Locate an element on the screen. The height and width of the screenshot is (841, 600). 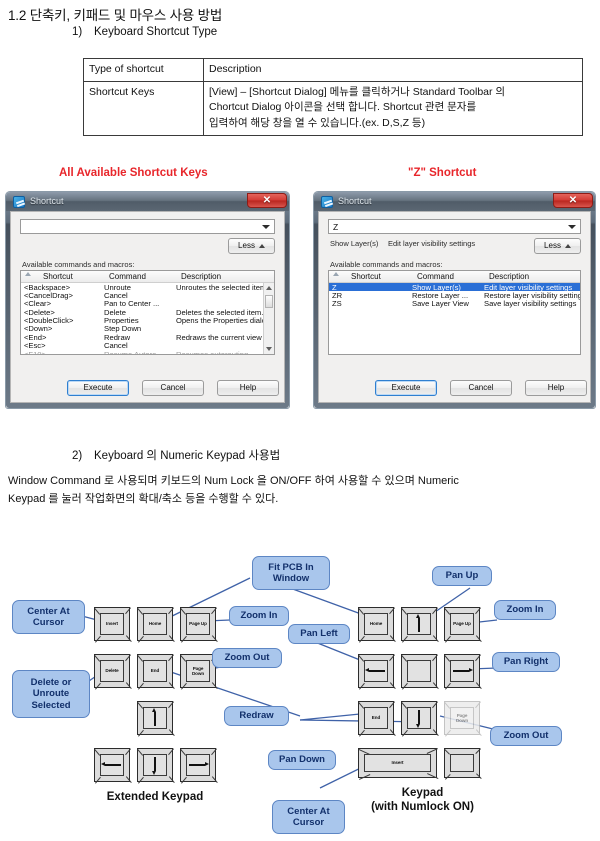
section-2-heading: 2) Keyboard 의 Numeric Keypad 사용법 is located at coordinates (176, 455).